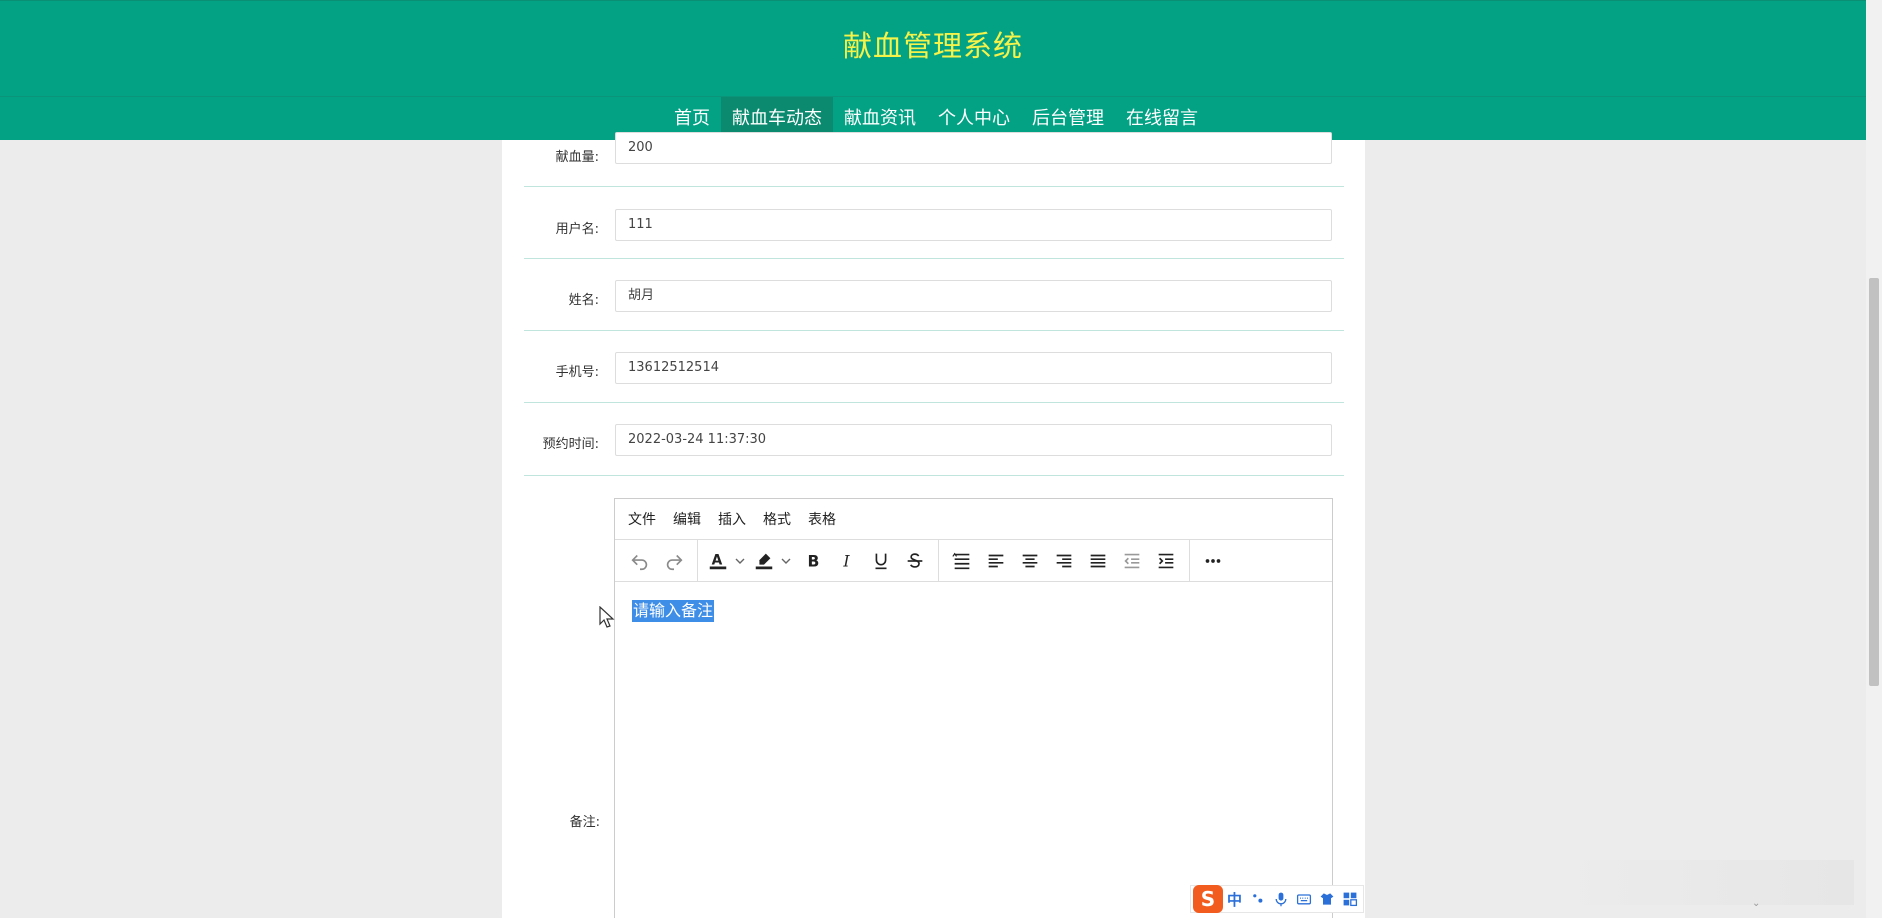 This screenshot has height=918, width=1882. What do you see at coordinates (577, 229) in the screenshot?
I see `username-label: 用户名:` at bounding box center [577, 229].